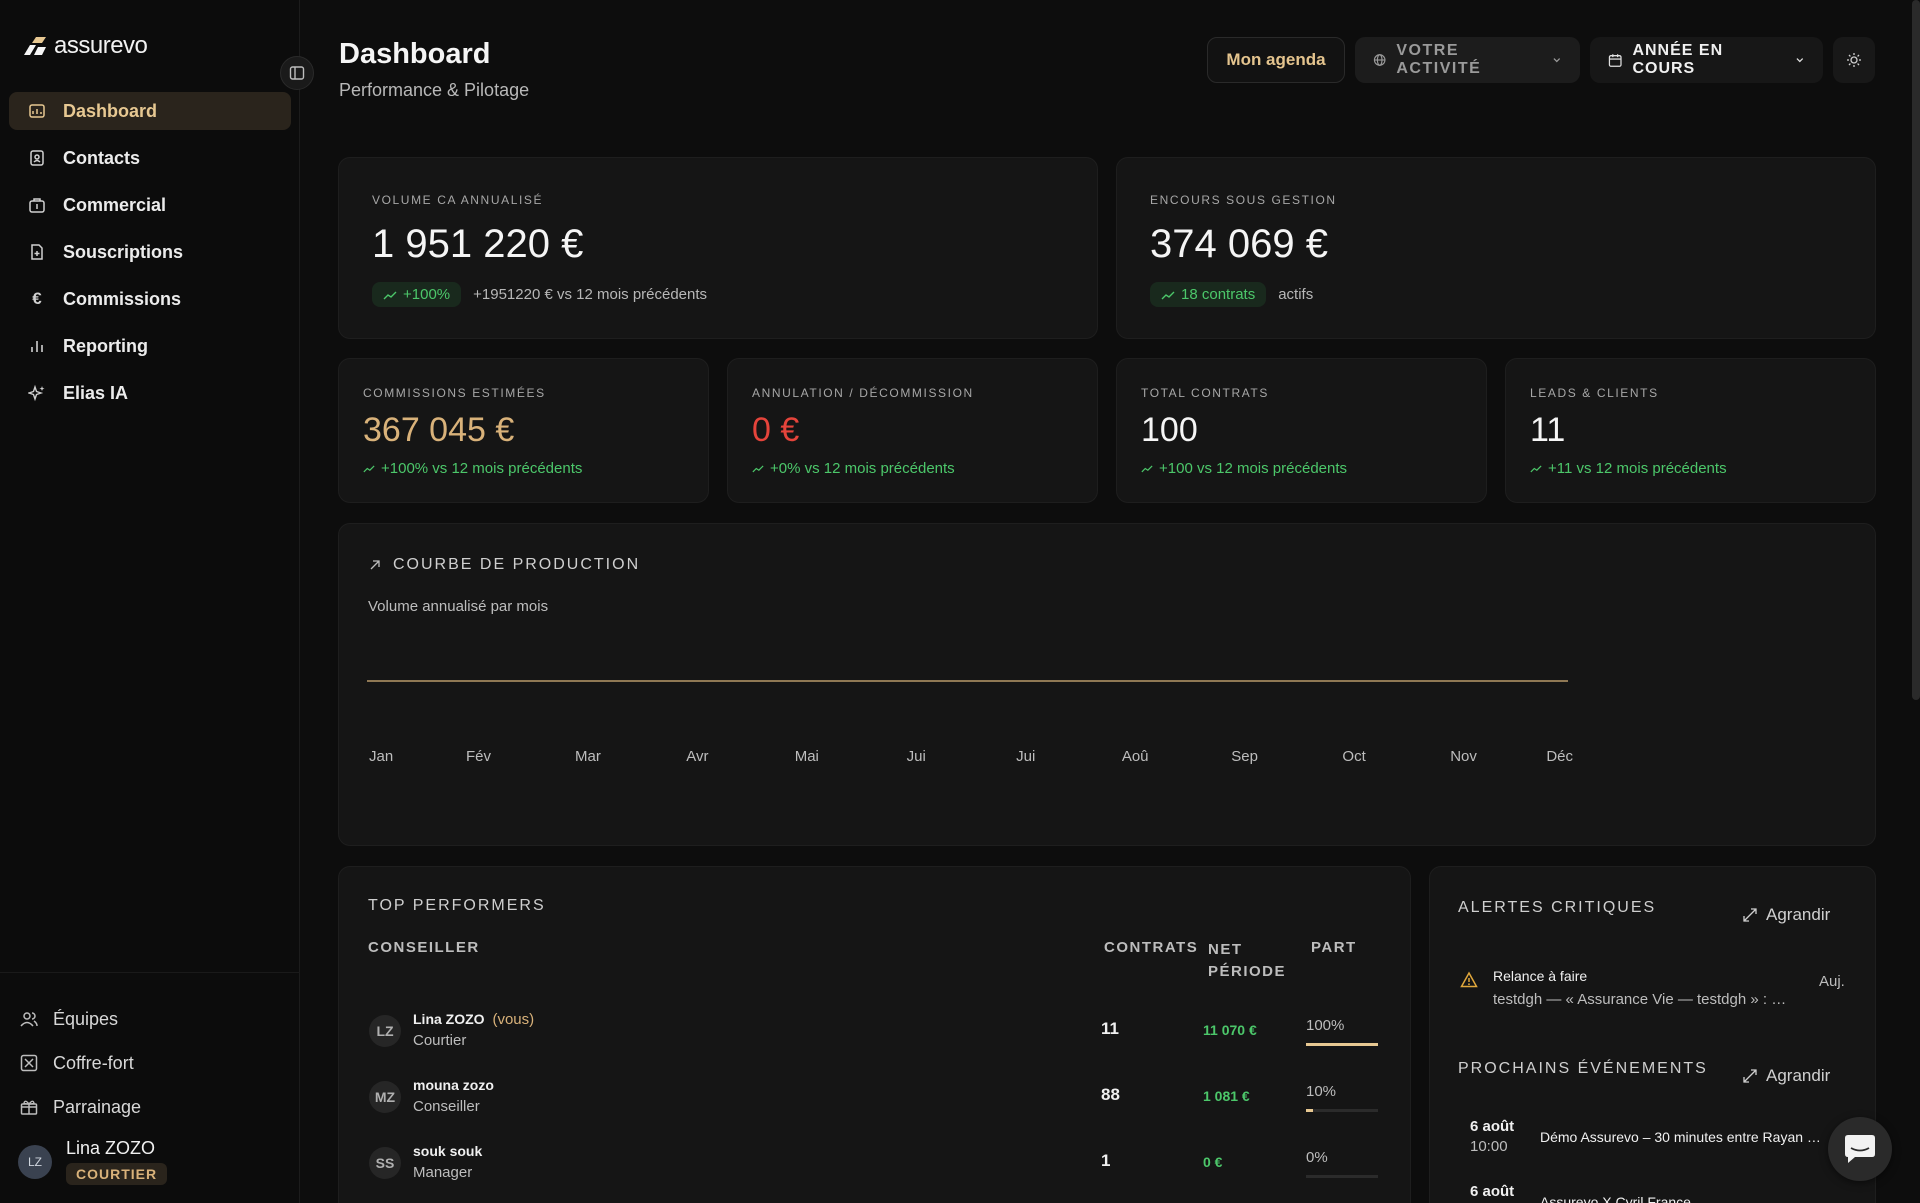 The height and width of the screenshot is (1203, 1920). Describe the element at coordinates (1243, 200) in the screenshot. I see `kpi-label: ENCOURS SOUS GESTION` at that location.